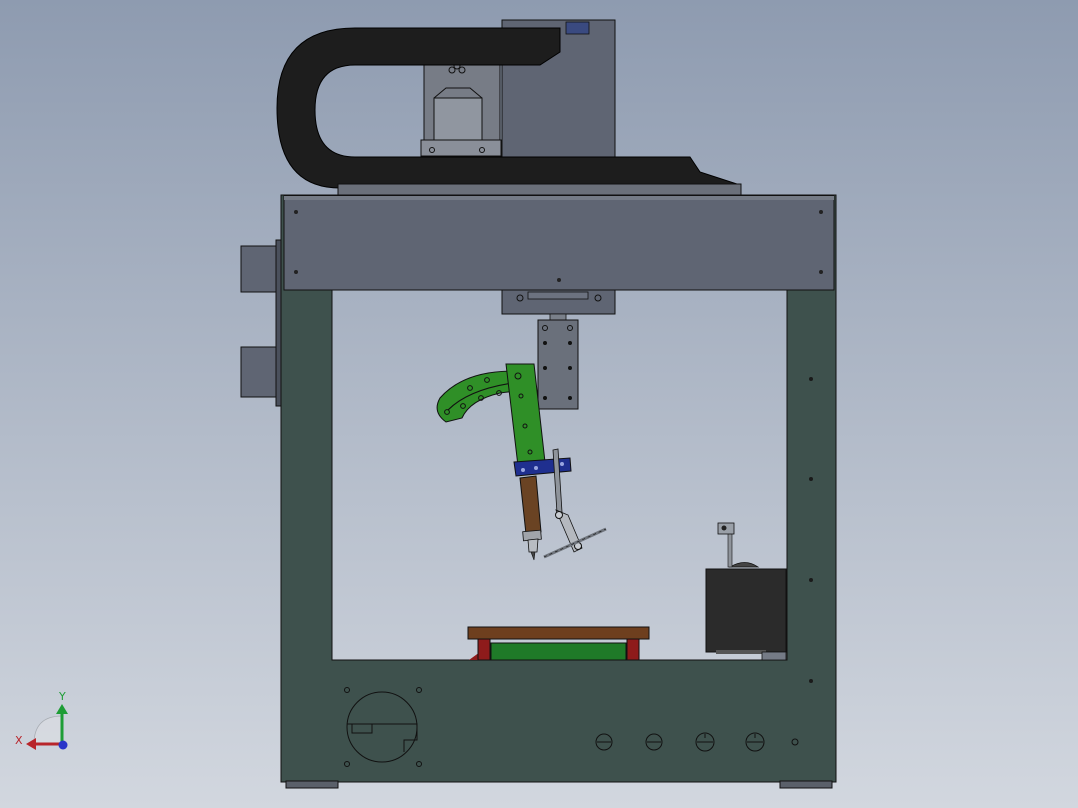  I want to click on z-axis-dot, so click(63, 745).